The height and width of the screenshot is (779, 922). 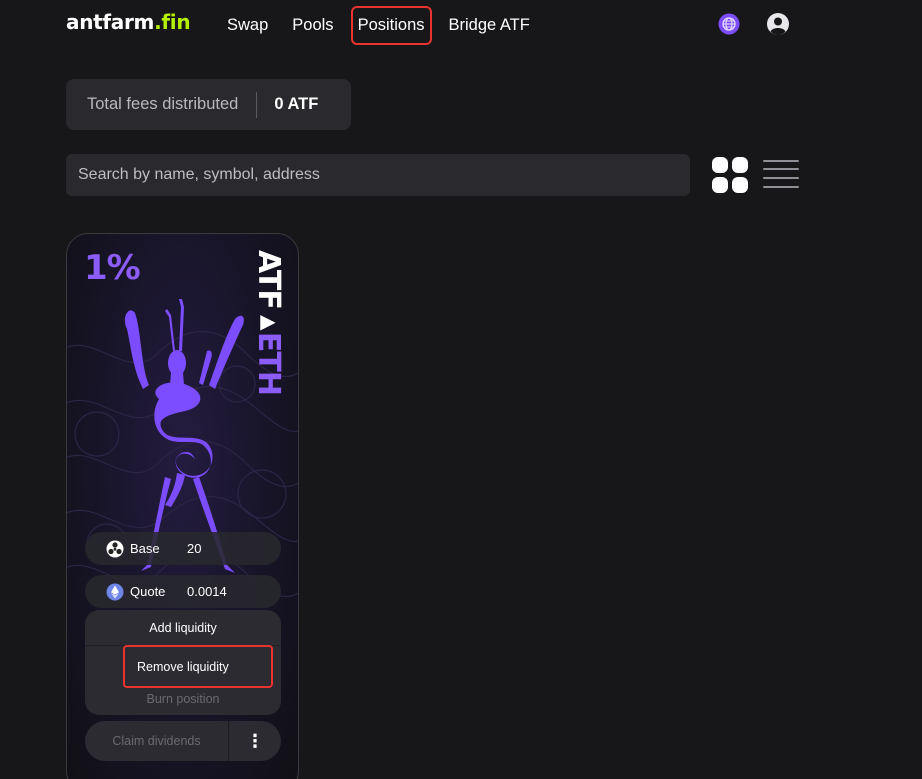 I want to click on claim-bar: Claim dividends ⋮, so click(x=183, y=741).